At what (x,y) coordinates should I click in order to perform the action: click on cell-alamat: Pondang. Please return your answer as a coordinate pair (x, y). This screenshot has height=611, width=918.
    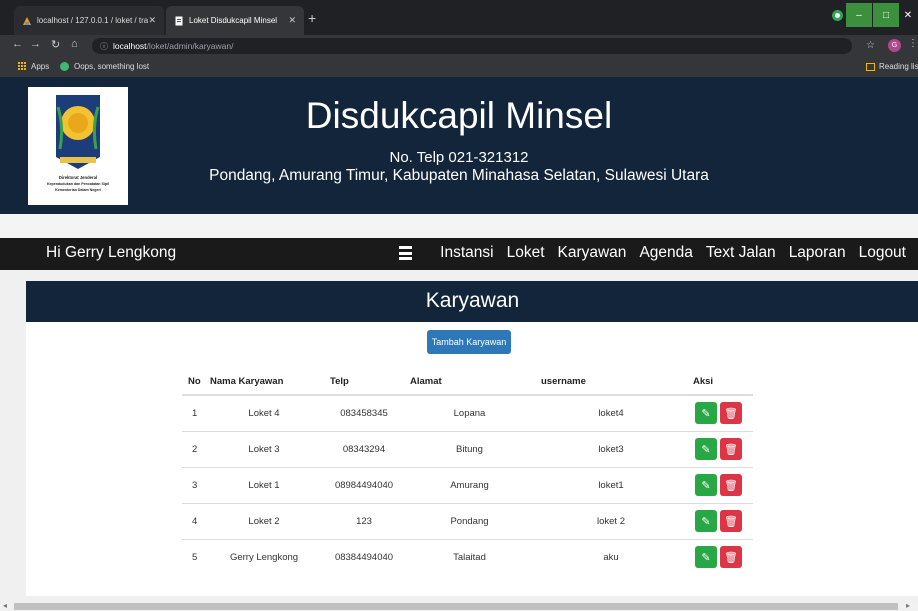
    Looking at the image, I should click on (469, 520).